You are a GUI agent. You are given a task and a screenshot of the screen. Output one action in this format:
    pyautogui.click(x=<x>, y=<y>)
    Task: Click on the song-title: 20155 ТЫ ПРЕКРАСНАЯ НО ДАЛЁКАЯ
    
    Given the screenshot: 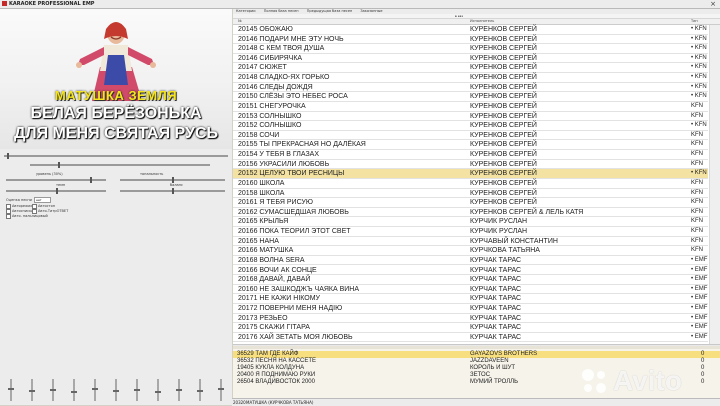 What is the action you would take?
    pyautogui.click(x=302, y=145)
    